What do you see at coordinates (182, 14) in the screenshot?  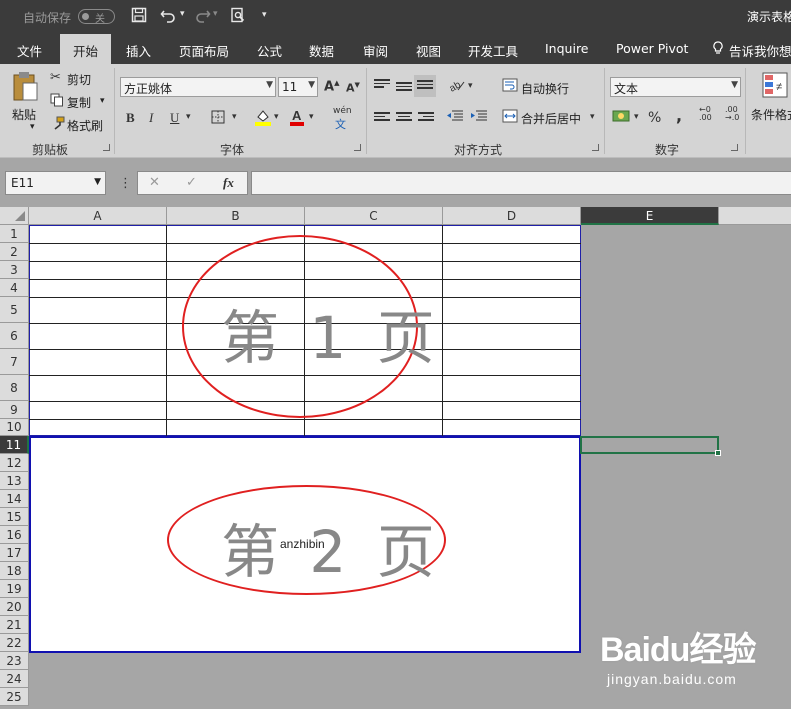 I see `undo-dropdown-icon: ▾` at bounding box center [182, 14].